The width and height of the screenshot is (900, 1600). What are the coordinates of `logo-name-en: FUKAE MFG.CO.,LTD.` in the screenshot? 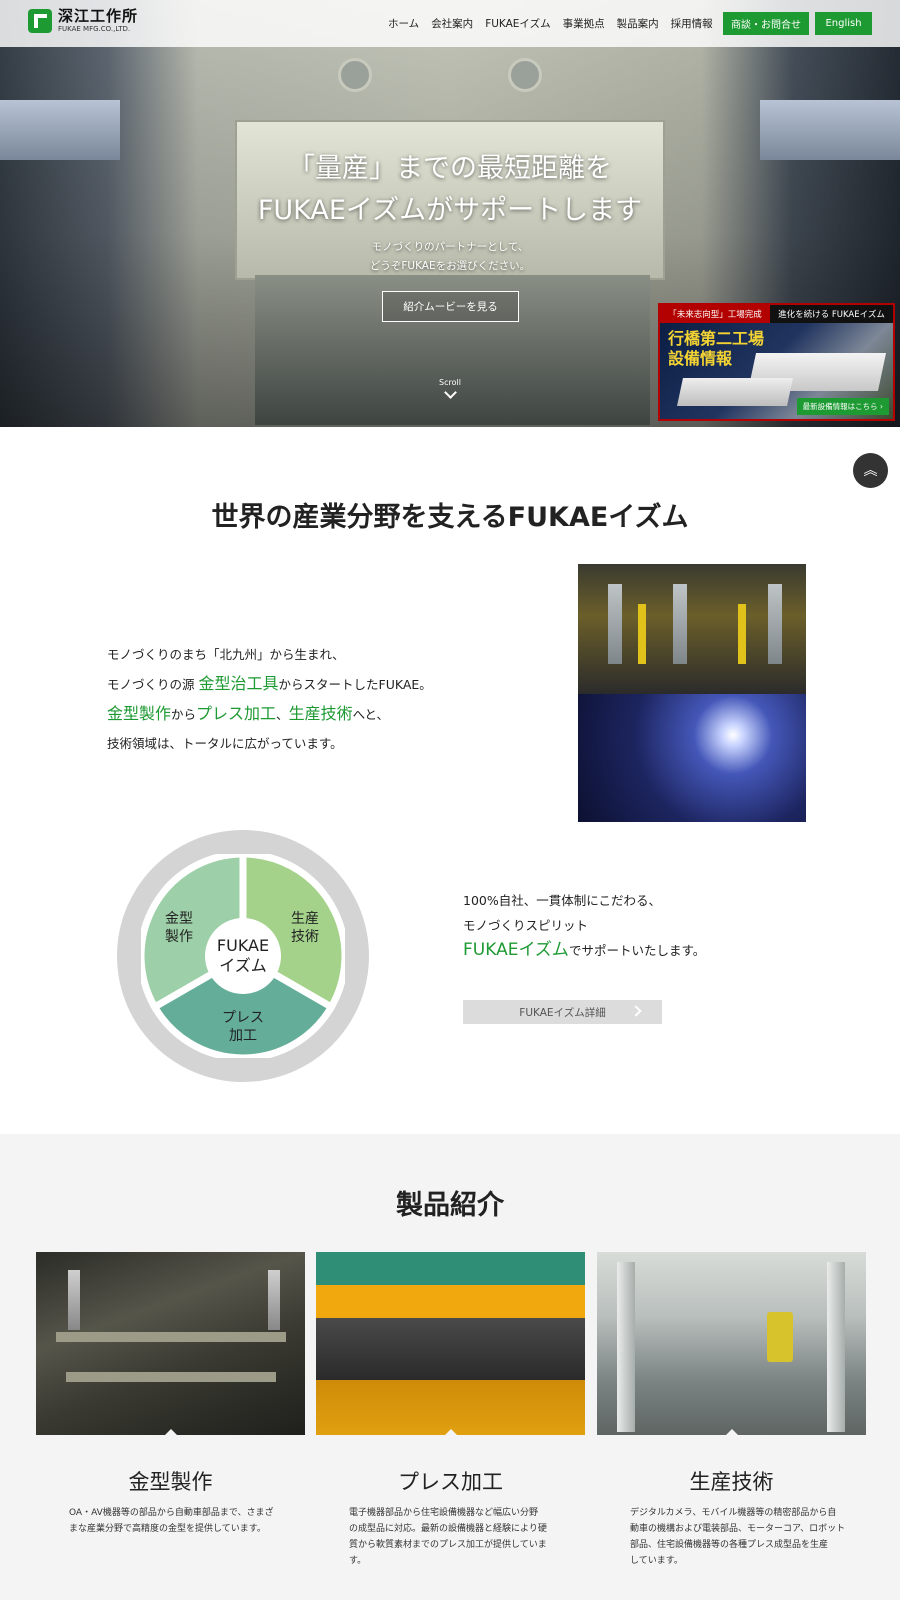 It's located at (94, 29).